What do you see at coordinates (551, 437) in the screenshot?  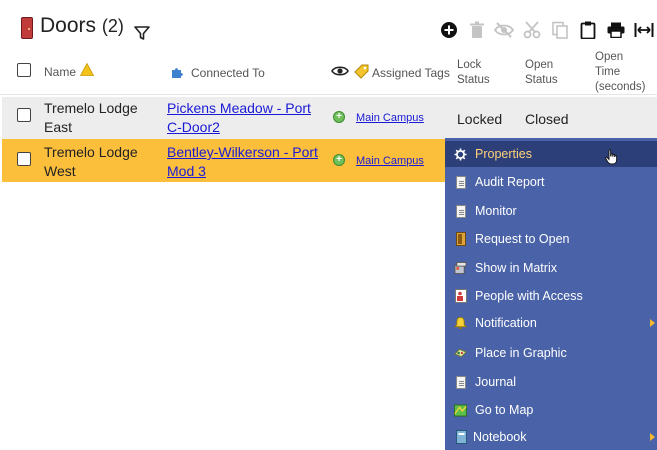 I see `menu-item-notebook: Notebook` at bounding box center [551, 437].